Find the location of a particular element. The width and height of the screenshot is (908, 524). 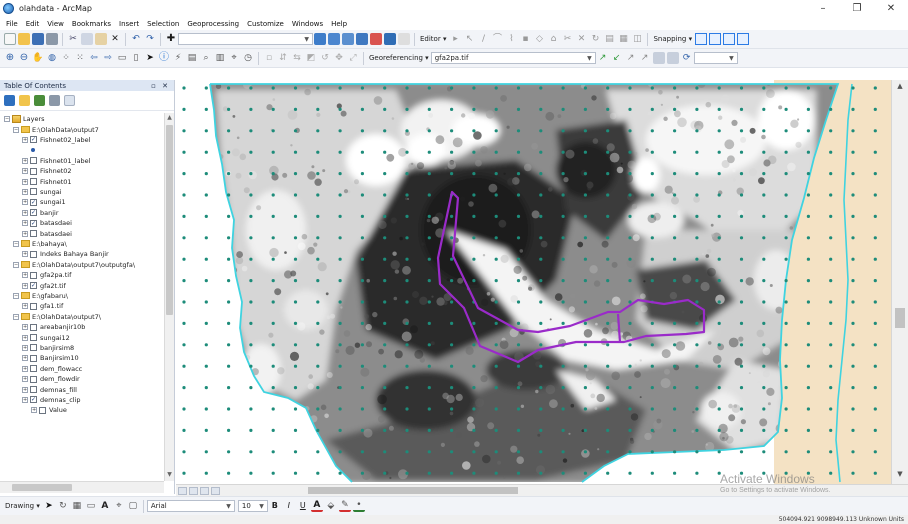

cut-polygon-icon: ✂ is located at coordinates (567, 39).